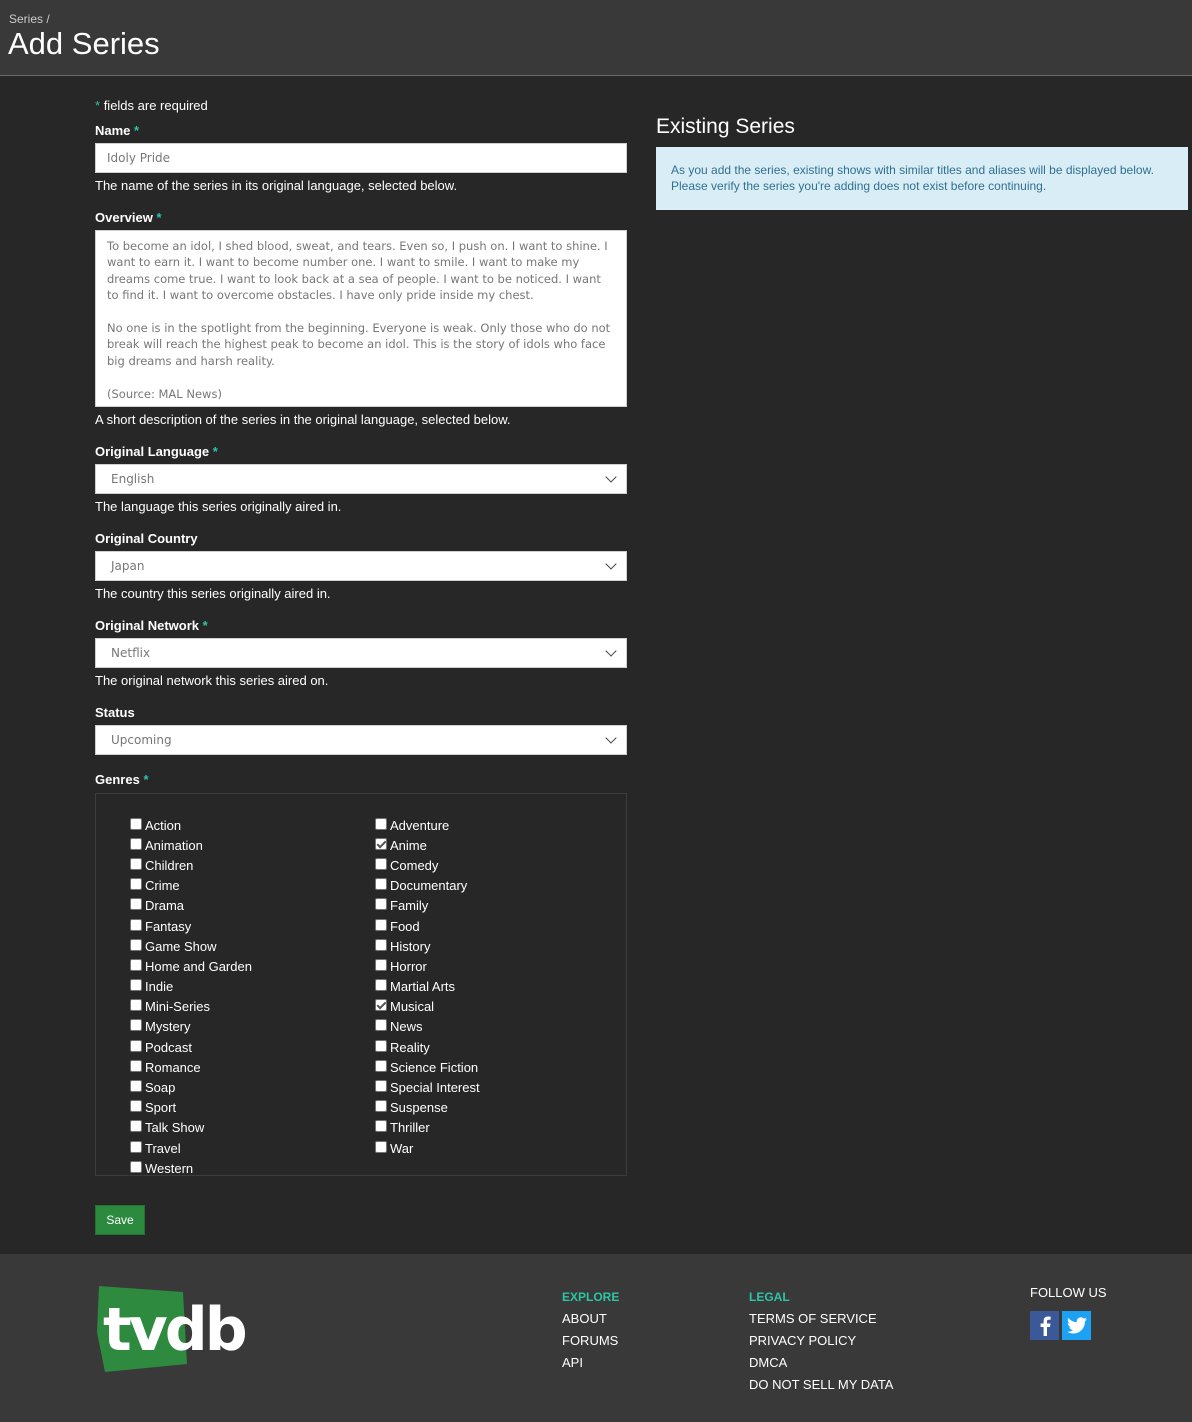  Describe the element at coordinates (191, 1087) in the screenshot. I see `genre-option: Soap` at that location.